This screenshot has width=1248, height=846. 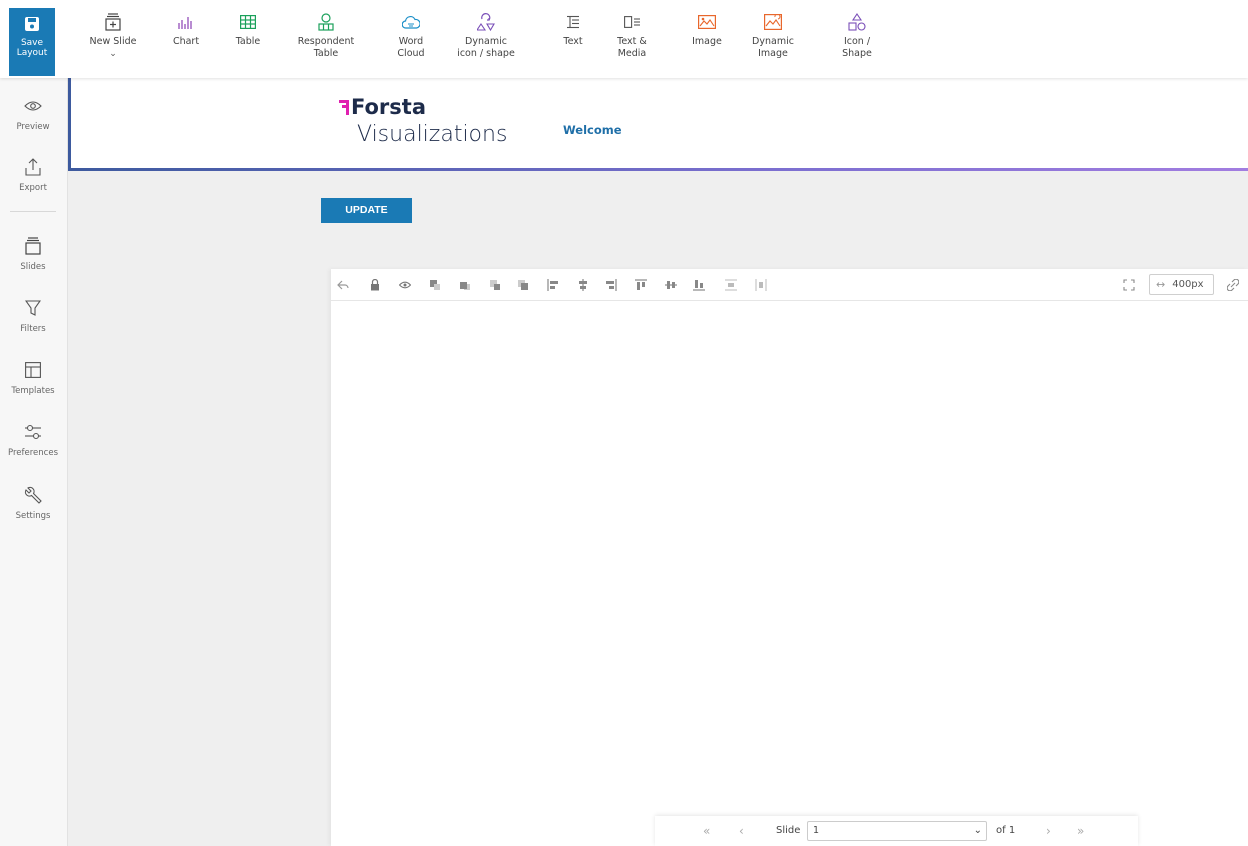 I want to click on align-top-icon, so click(x=641, y=285).